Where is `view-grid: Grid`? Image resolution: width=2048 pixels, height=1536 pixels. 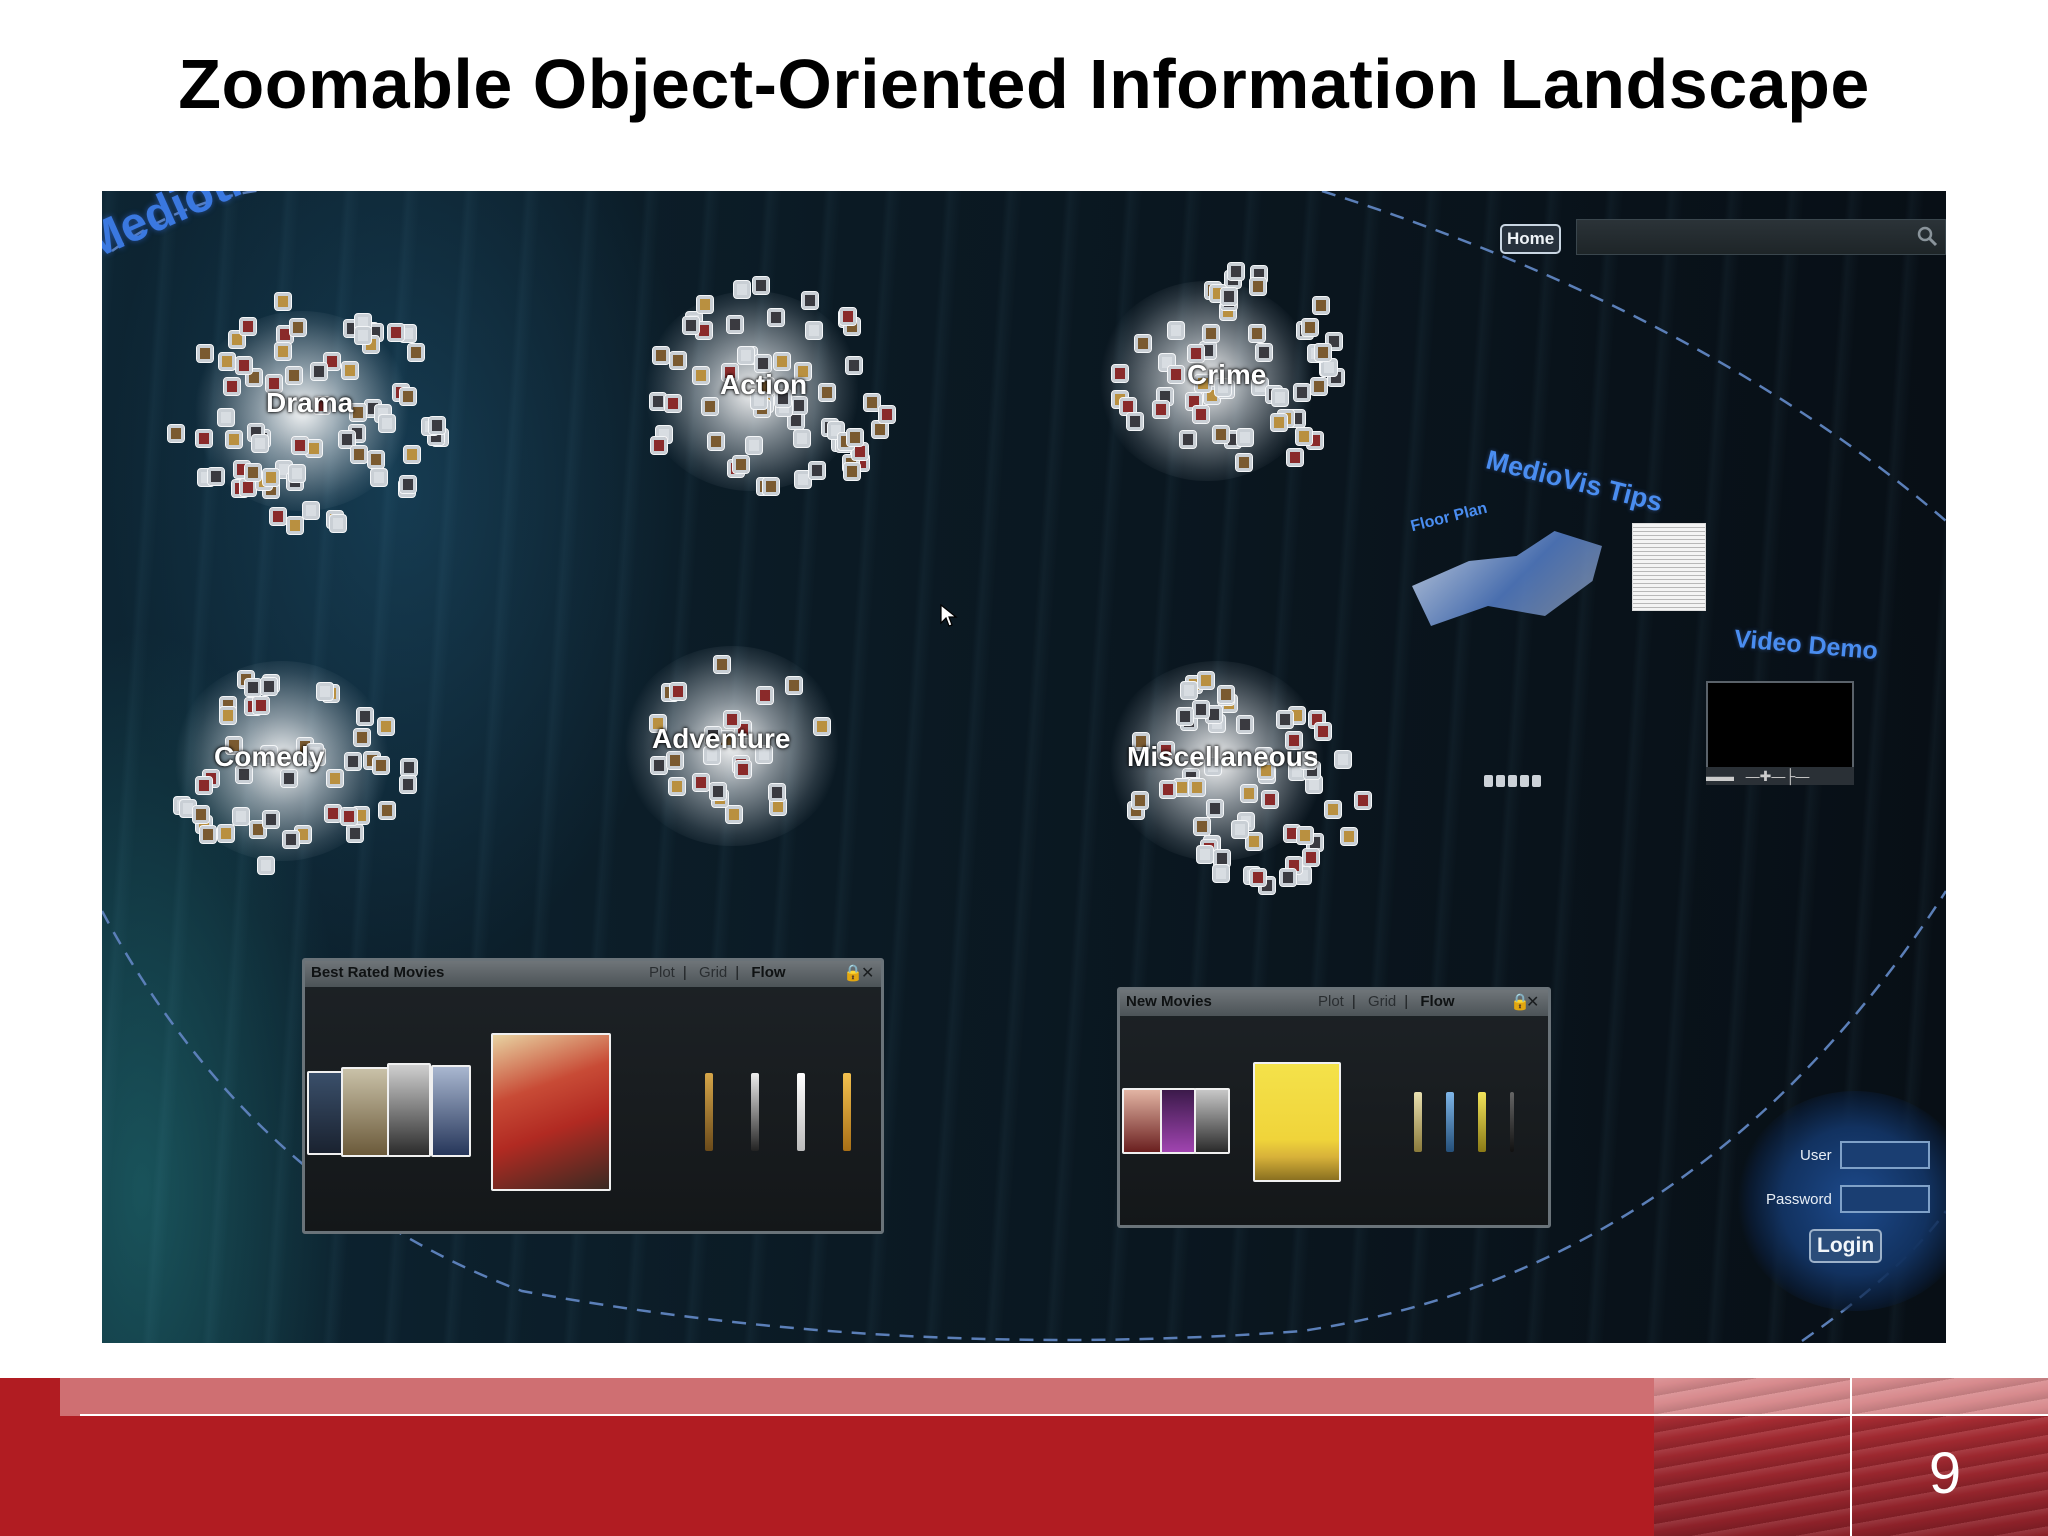
view-grid: Grid is located at coordinates (1382, 1001).